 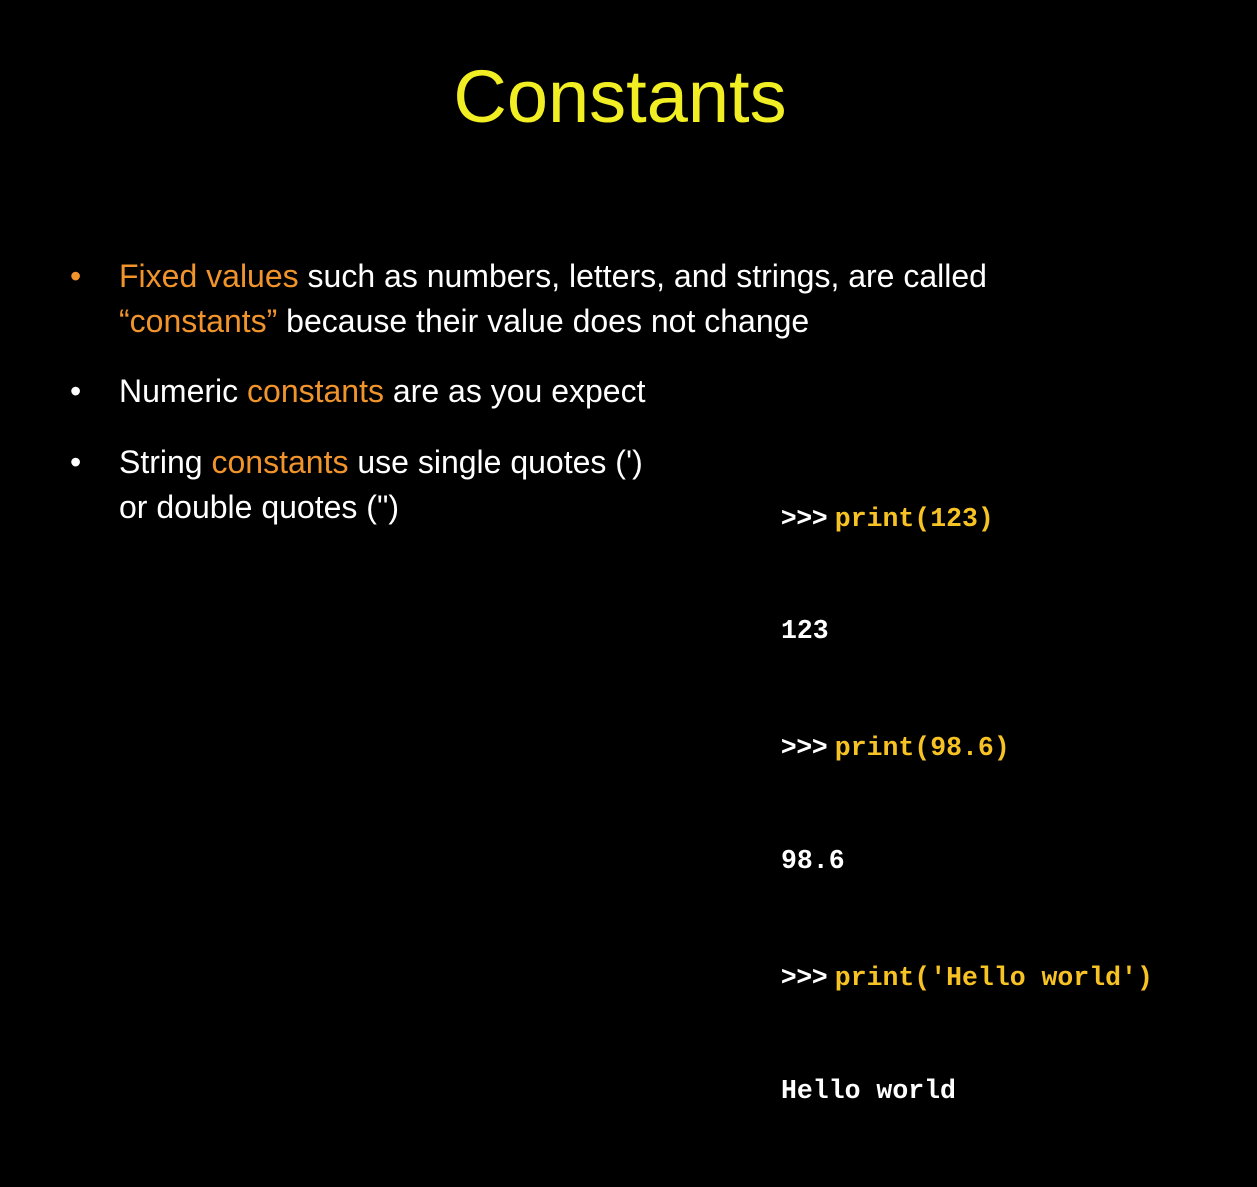 I want to click on code-command: print(98.6), so click(x=922, y=748).